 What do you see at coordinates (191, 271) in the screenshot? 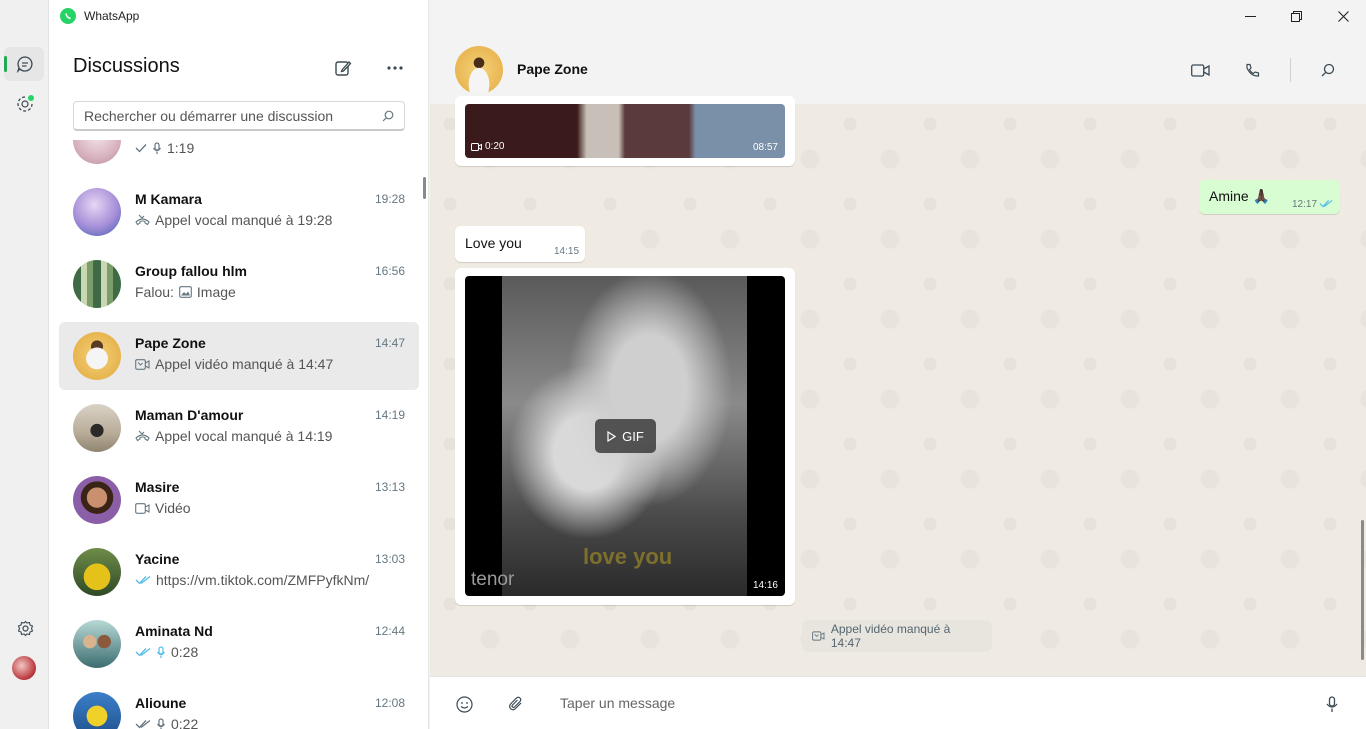
I see `chat-name: Group fallou hlm` at bounding box center [191, 271].